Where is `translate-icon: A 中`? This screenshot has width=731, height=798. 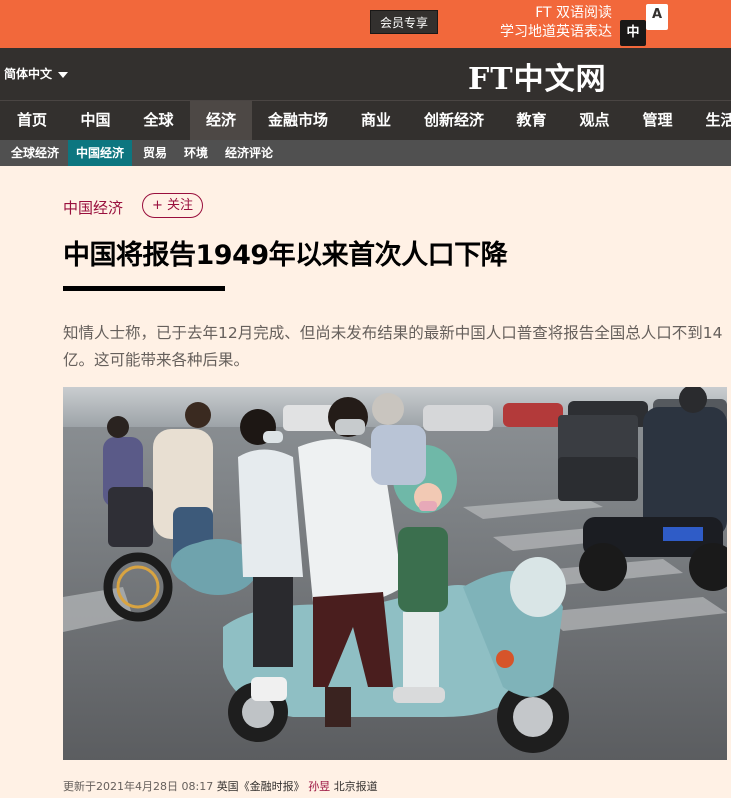
translate-icon: A 中 is located at coordinates (645, 25).